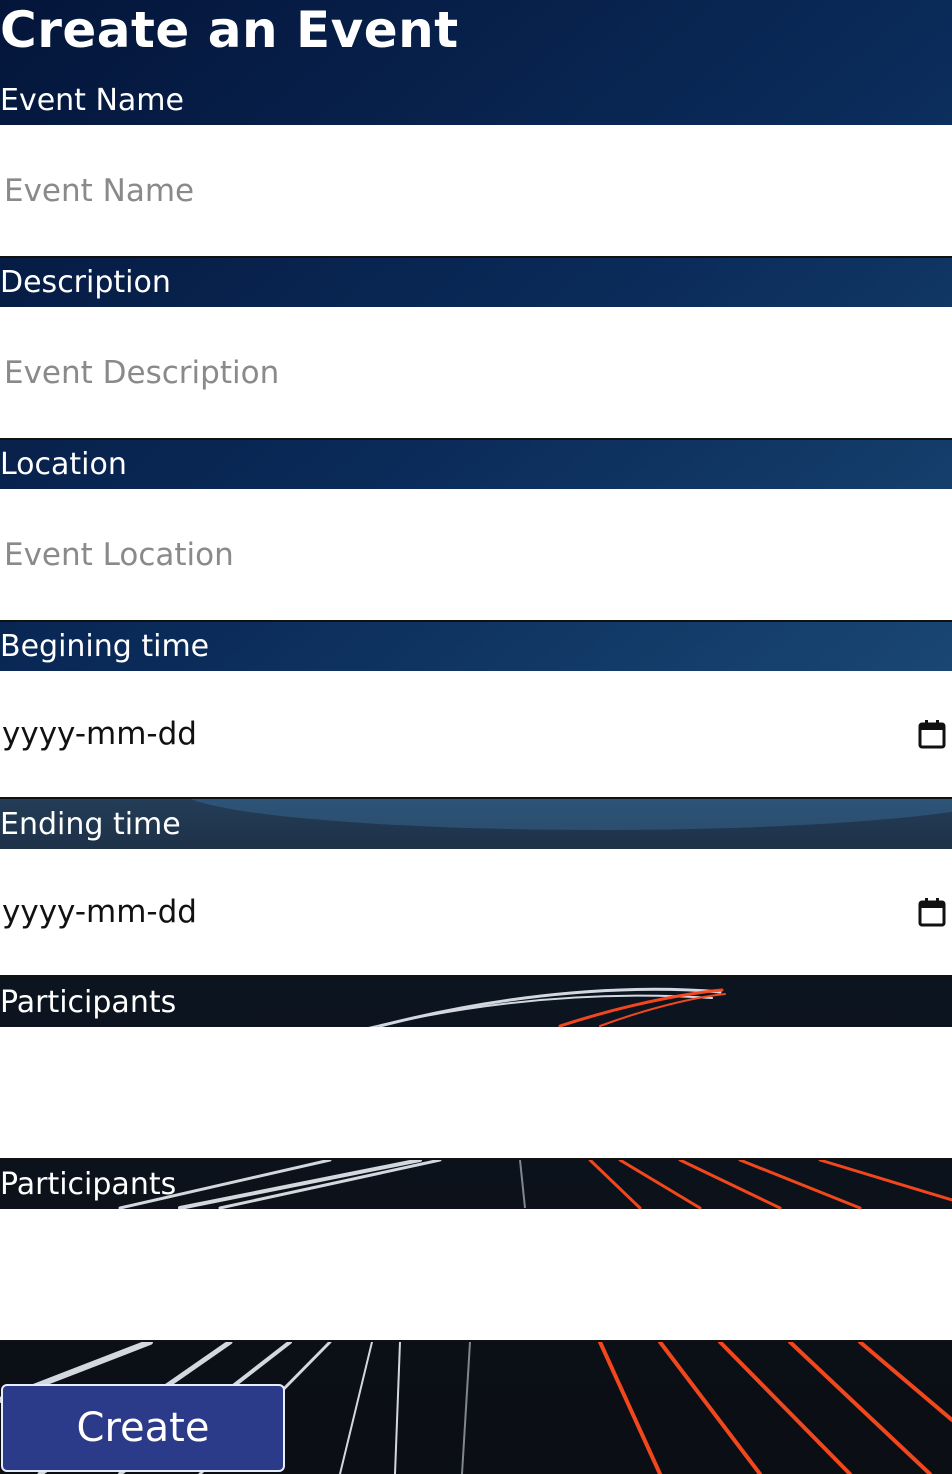  What do you see at coordinates (476, 913) in the screenshot?
I see `end-date-input: yyyy-mm-dd` at bounding box center [476, 913].